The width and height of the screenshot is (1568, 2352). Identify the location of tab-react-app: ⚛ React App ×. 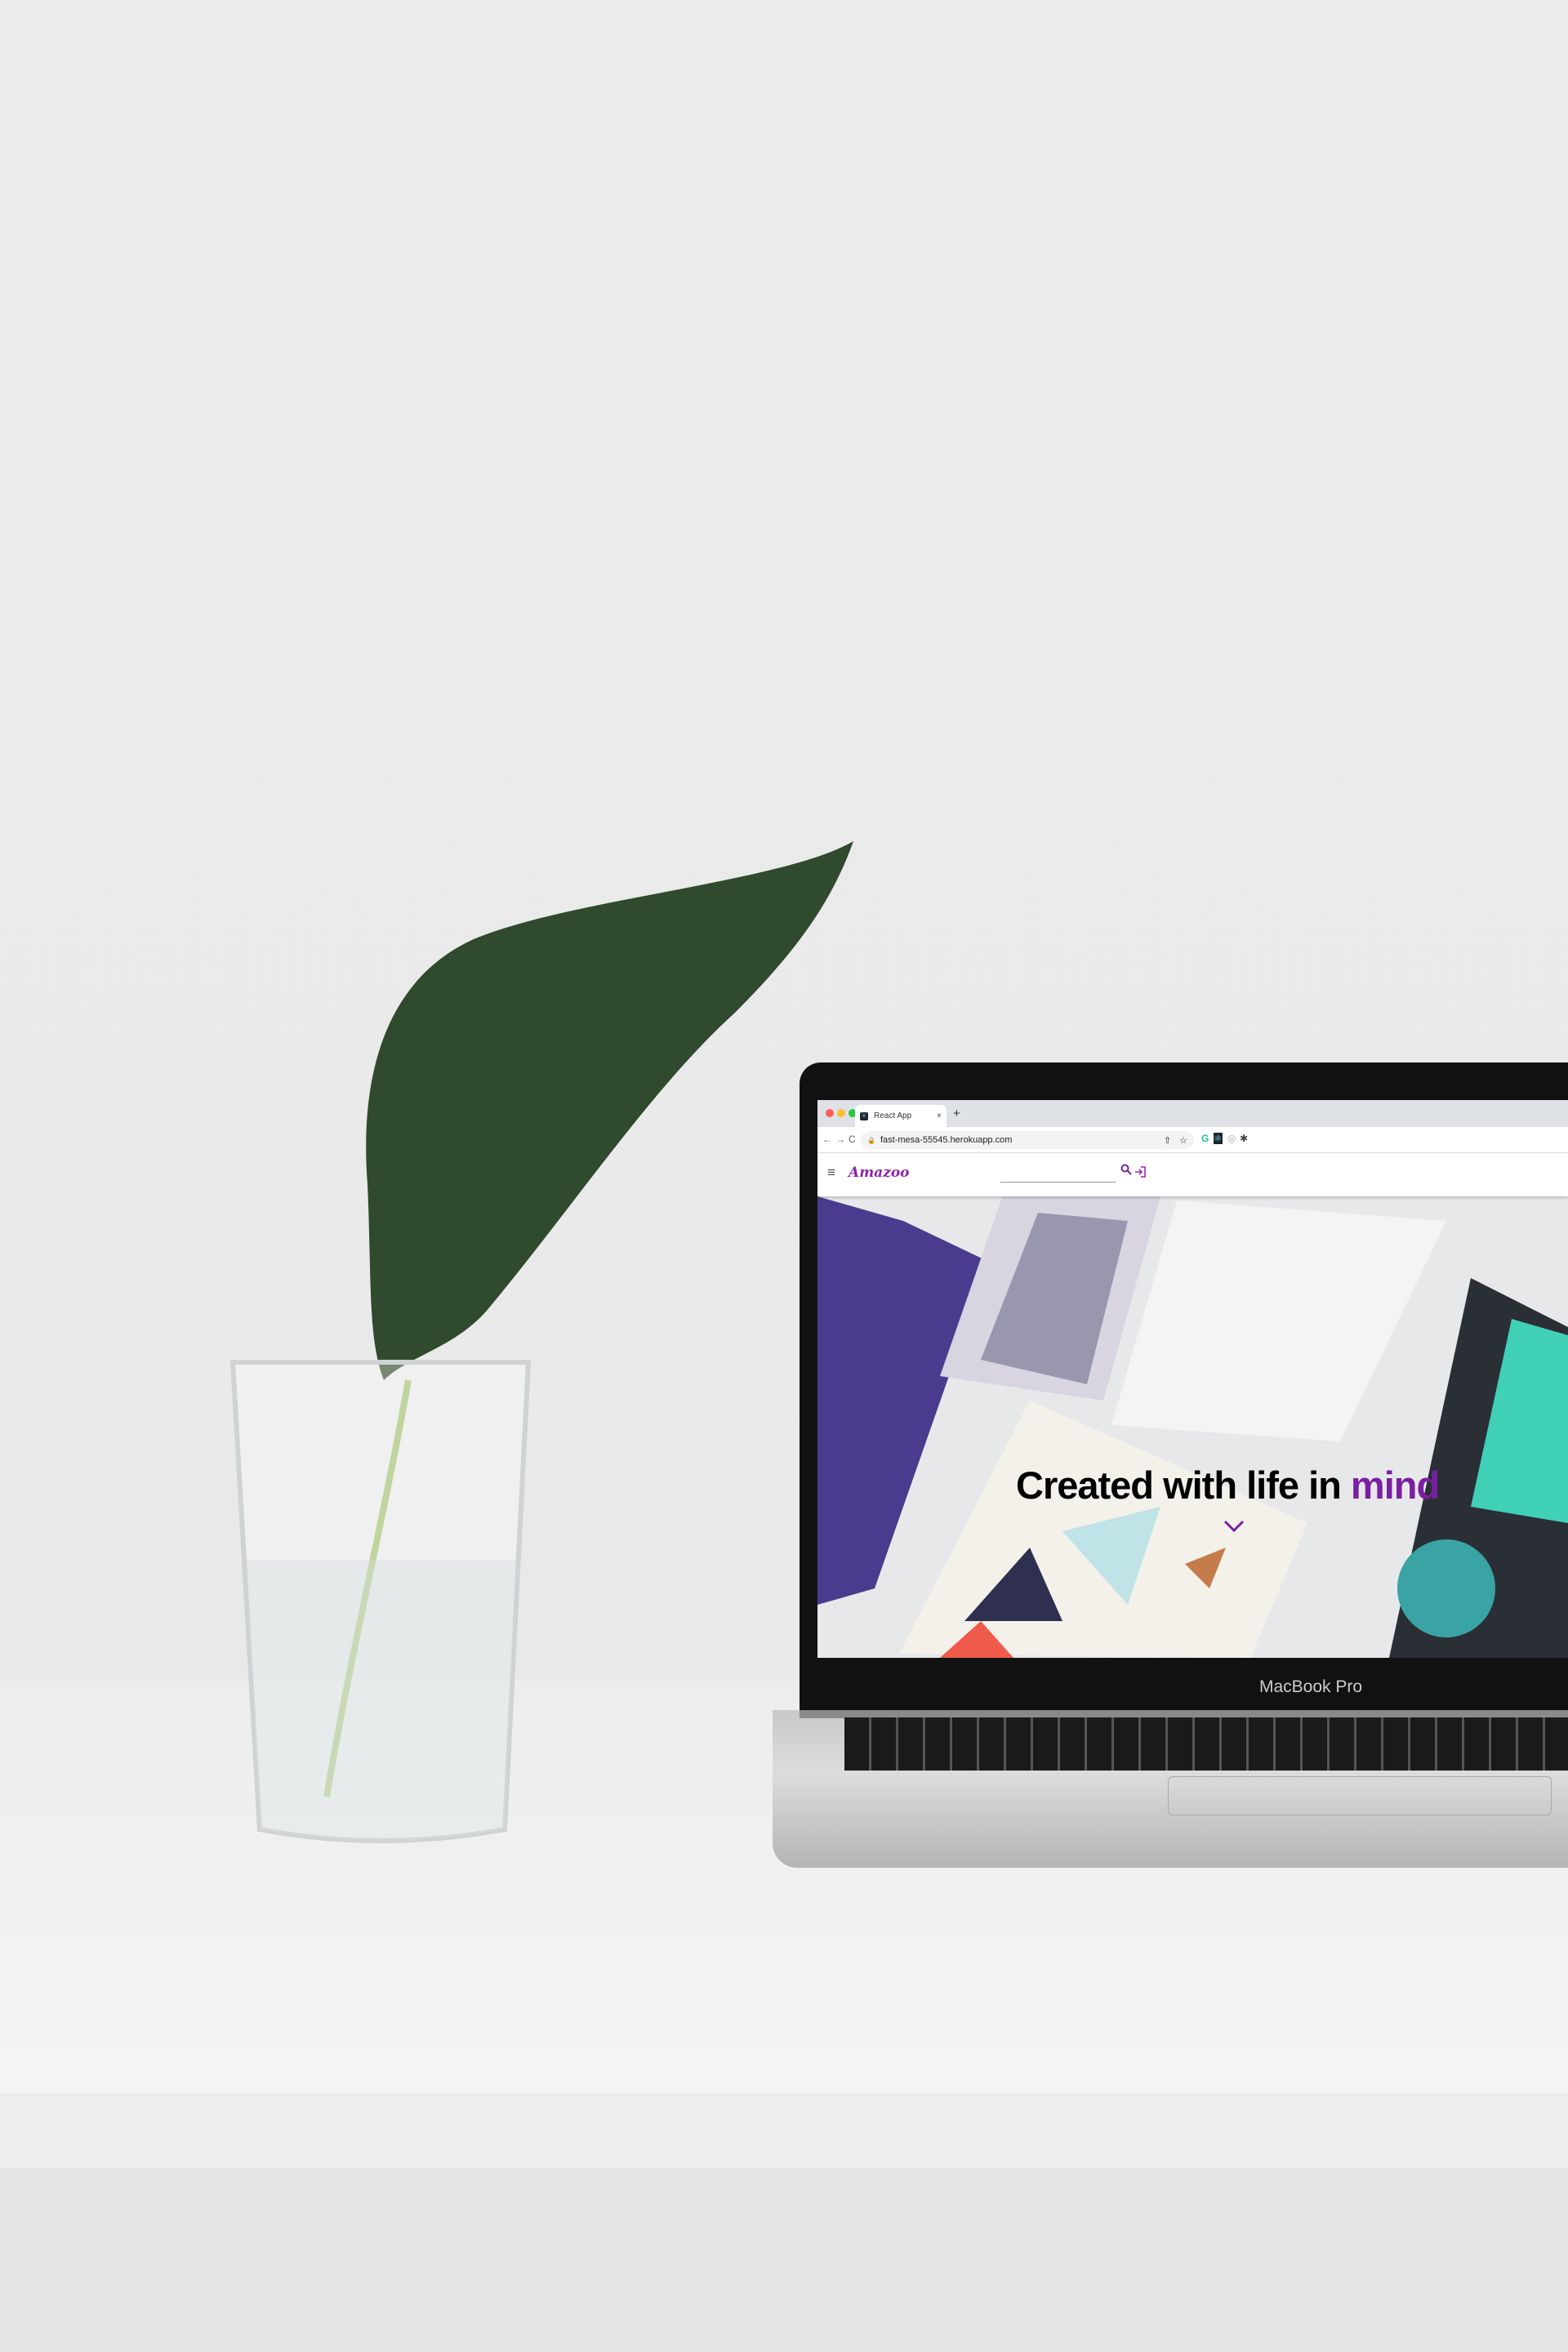
(901, 1116).